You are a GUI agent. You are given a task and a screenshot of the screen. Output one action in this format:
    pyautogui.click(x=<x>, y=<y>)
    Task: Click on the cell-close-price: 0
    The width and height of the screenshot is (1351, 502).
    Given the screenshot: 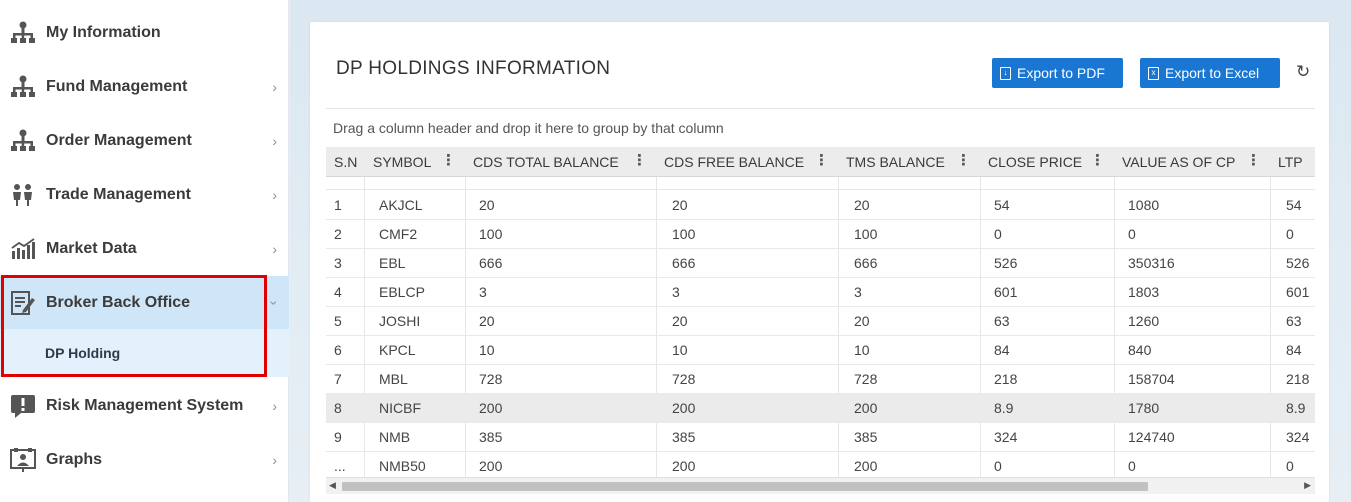 What is the action you would take?
    pyautogui.click(x=998, y=234)
    